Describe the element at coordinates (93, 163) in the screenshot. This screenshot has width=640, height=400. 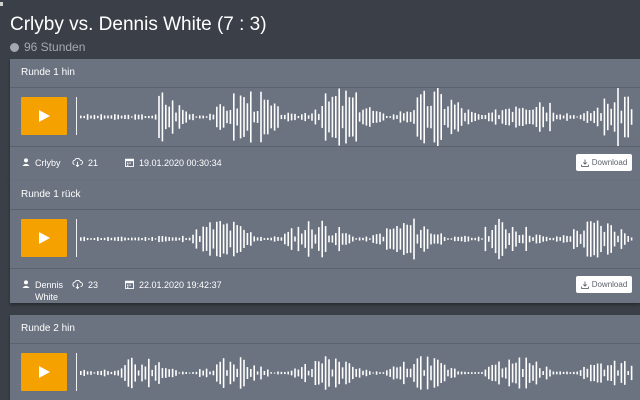
I see `download-count-value: 21` at that location.